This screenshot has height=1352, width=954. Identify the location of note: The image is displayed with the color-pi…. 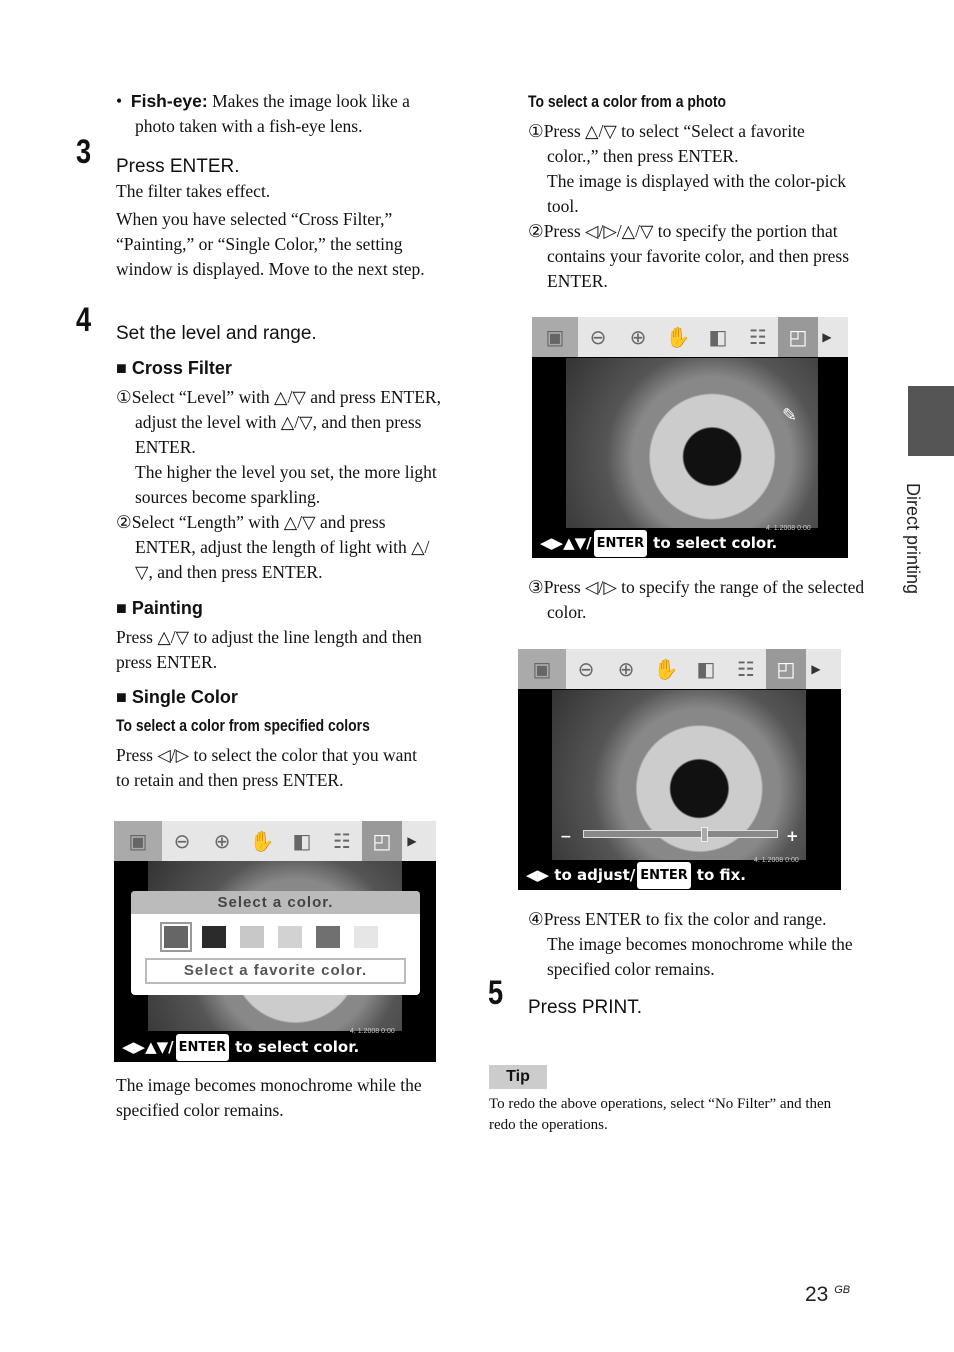
(697, 193).